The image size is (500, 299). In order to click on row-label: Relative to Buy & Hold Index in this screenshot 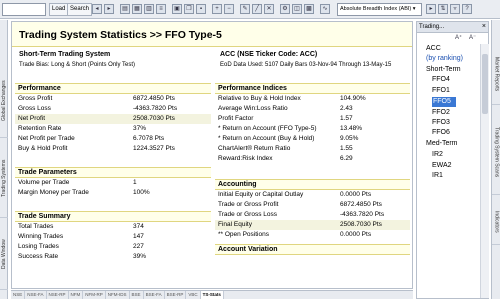, I will do `click(259, 98)`.